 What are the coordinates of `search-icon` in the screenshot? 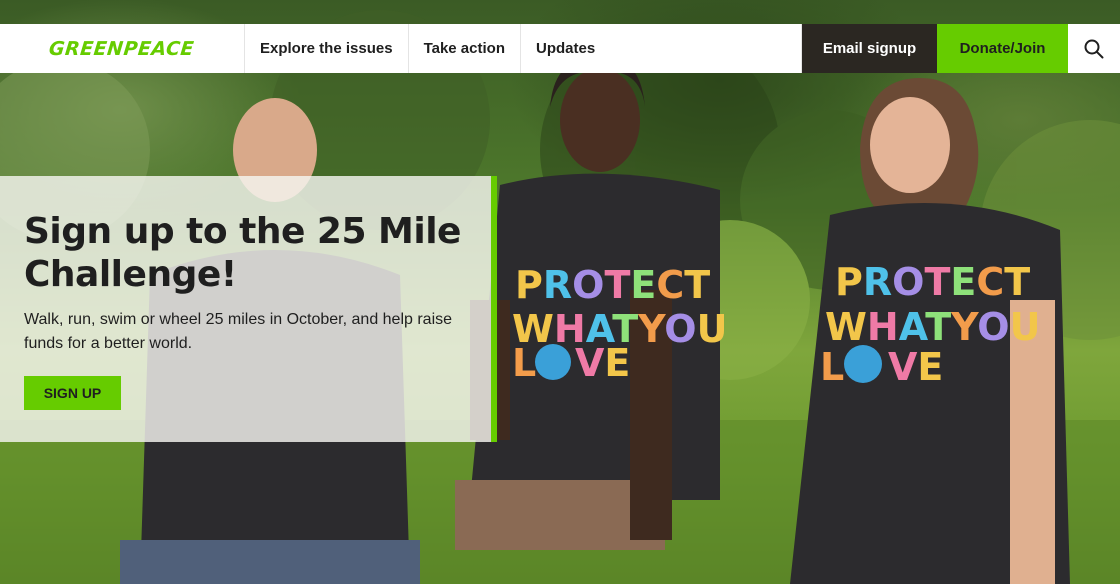 It's located at (1094, 48).